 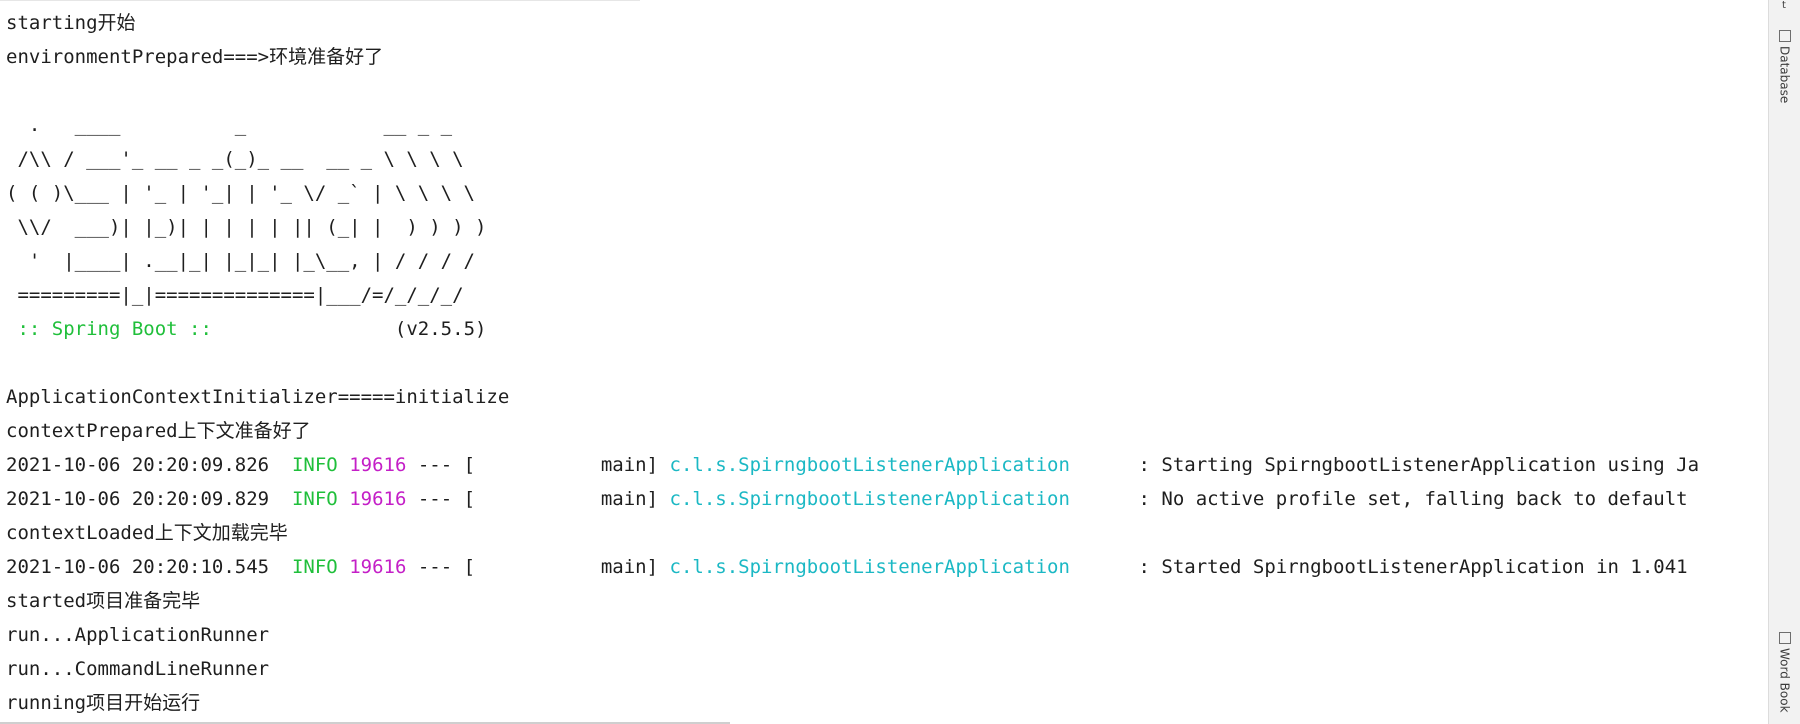 I want to click on database-tab-label: Database, so click(x=1784, y=75).